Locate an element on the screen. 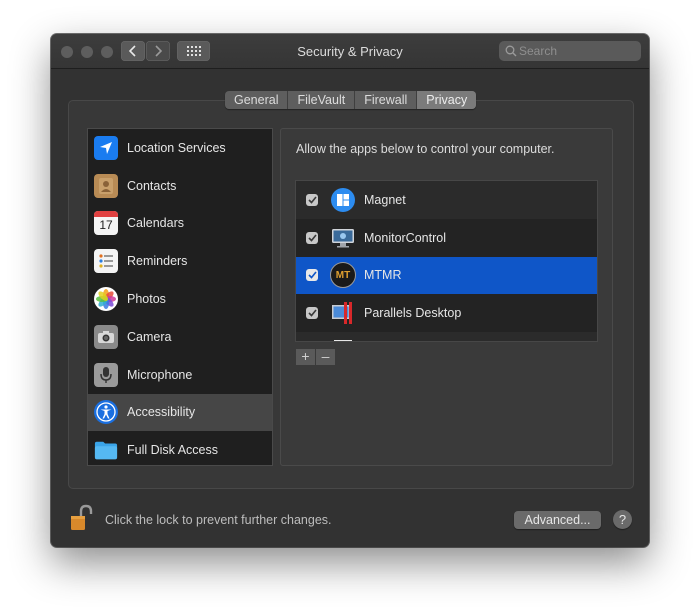 This screenshot has height=615, width=700. calendar-day-number: 17 is located at coordinates (106, 225).